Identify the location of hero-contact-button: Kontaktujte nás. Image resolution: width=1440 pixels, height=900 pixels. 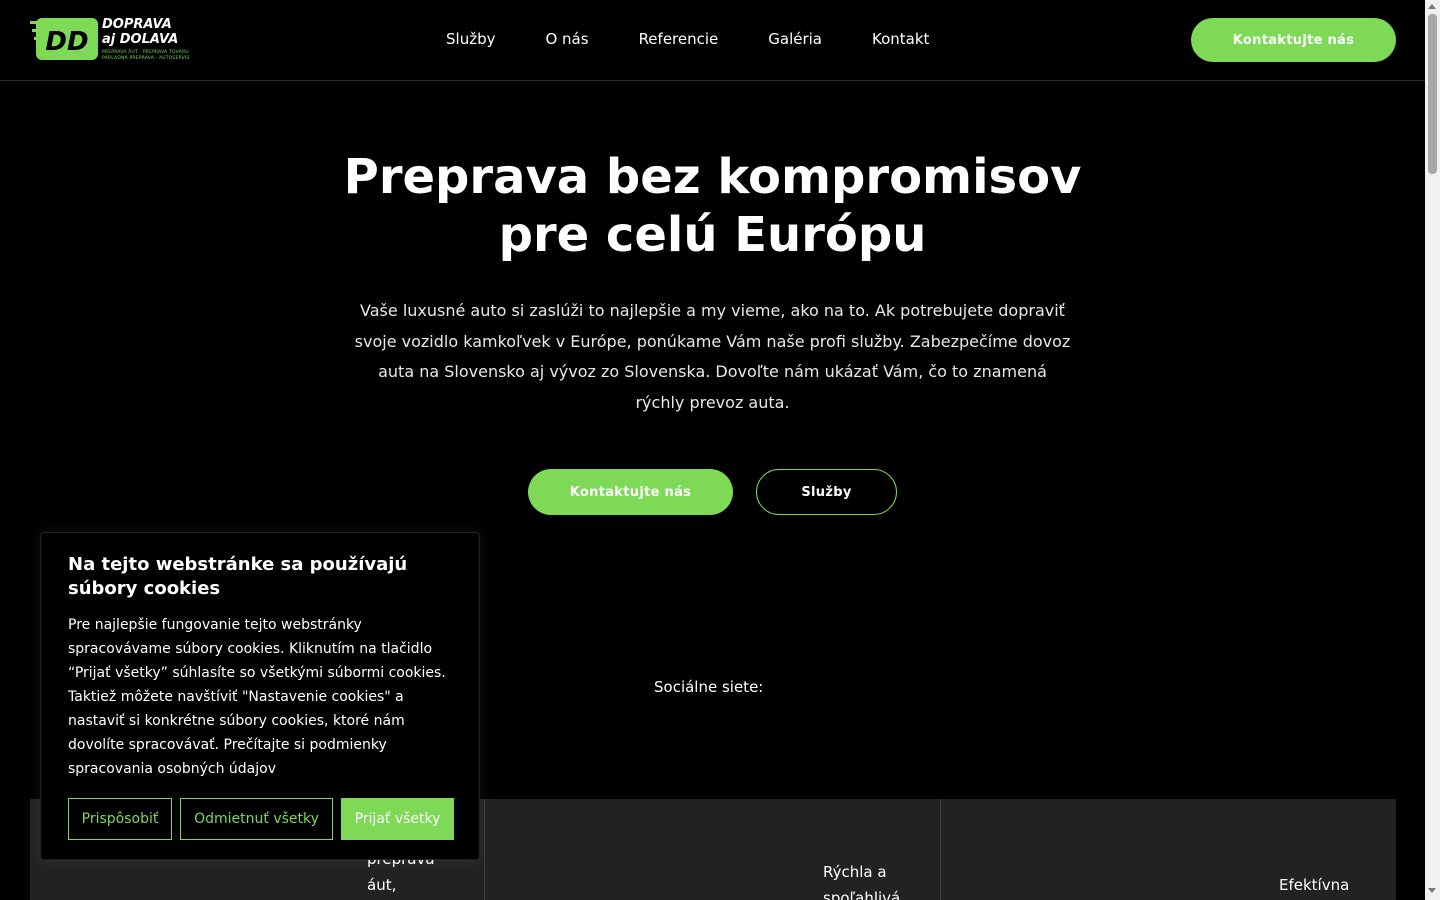
(630, 492).